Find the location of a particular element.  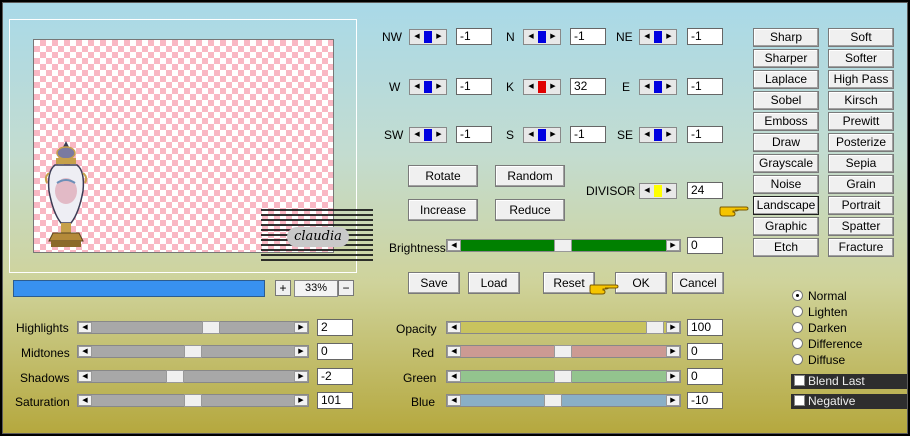

save-button: Save is located at coordinates (434, 283).